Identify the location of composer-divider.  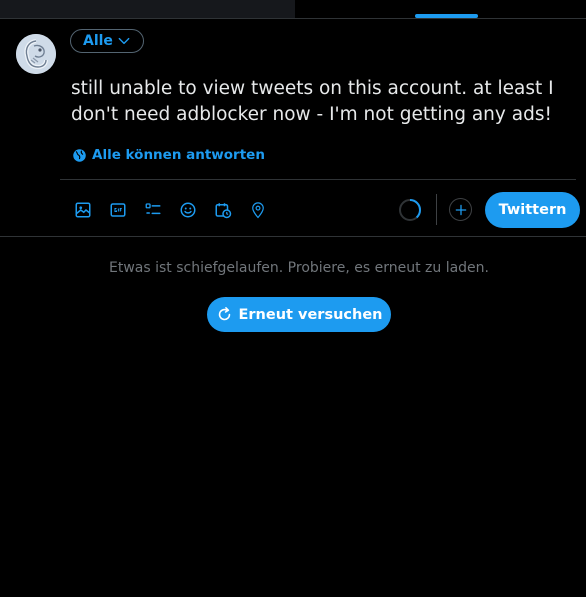
(318, 179).